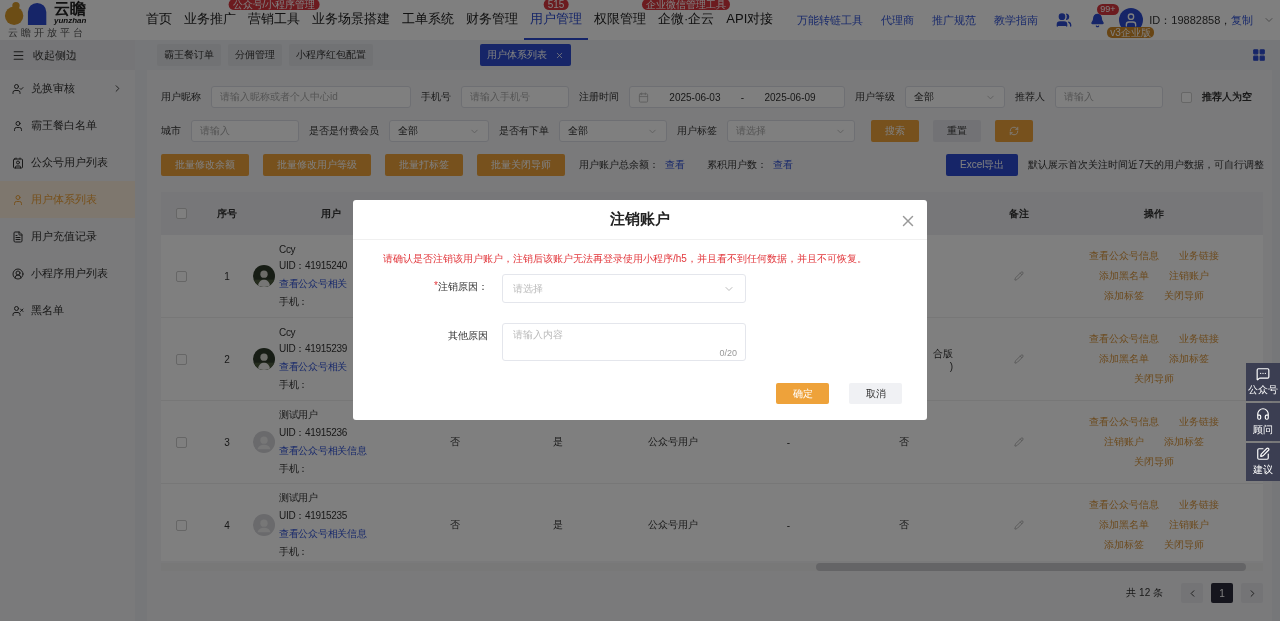  What do you see at coordinates (288, 332) in the screenshot?
I see `user-name: Ccy` at bounding box center [288, 332].